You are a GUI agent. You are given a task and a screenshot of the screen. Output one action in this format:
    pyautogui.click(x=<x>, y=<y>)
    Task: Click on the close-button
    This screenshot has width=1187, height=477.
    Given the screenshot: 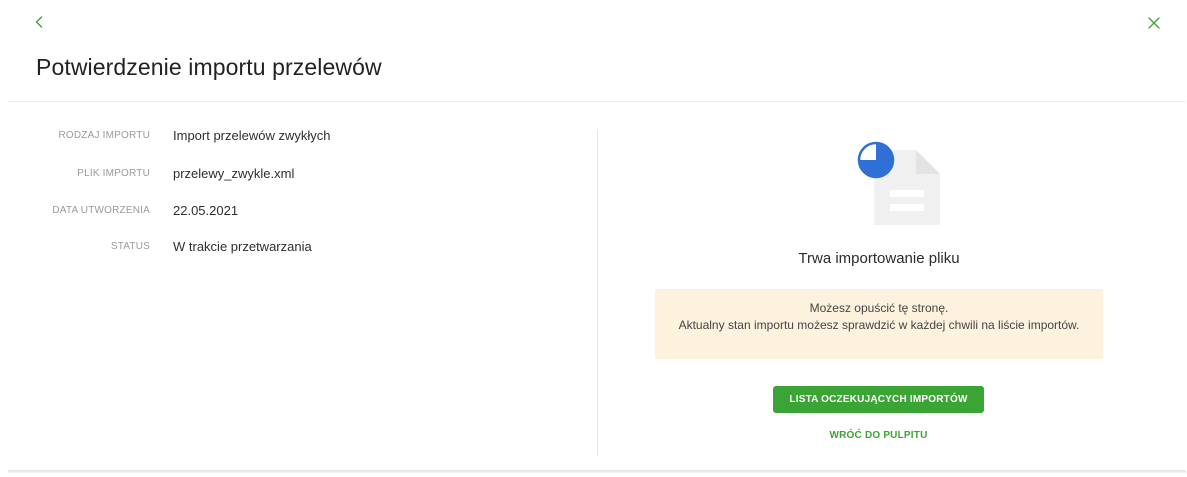 What is the action you would take?
    pyautogui.click(x=1154, y=23)
    